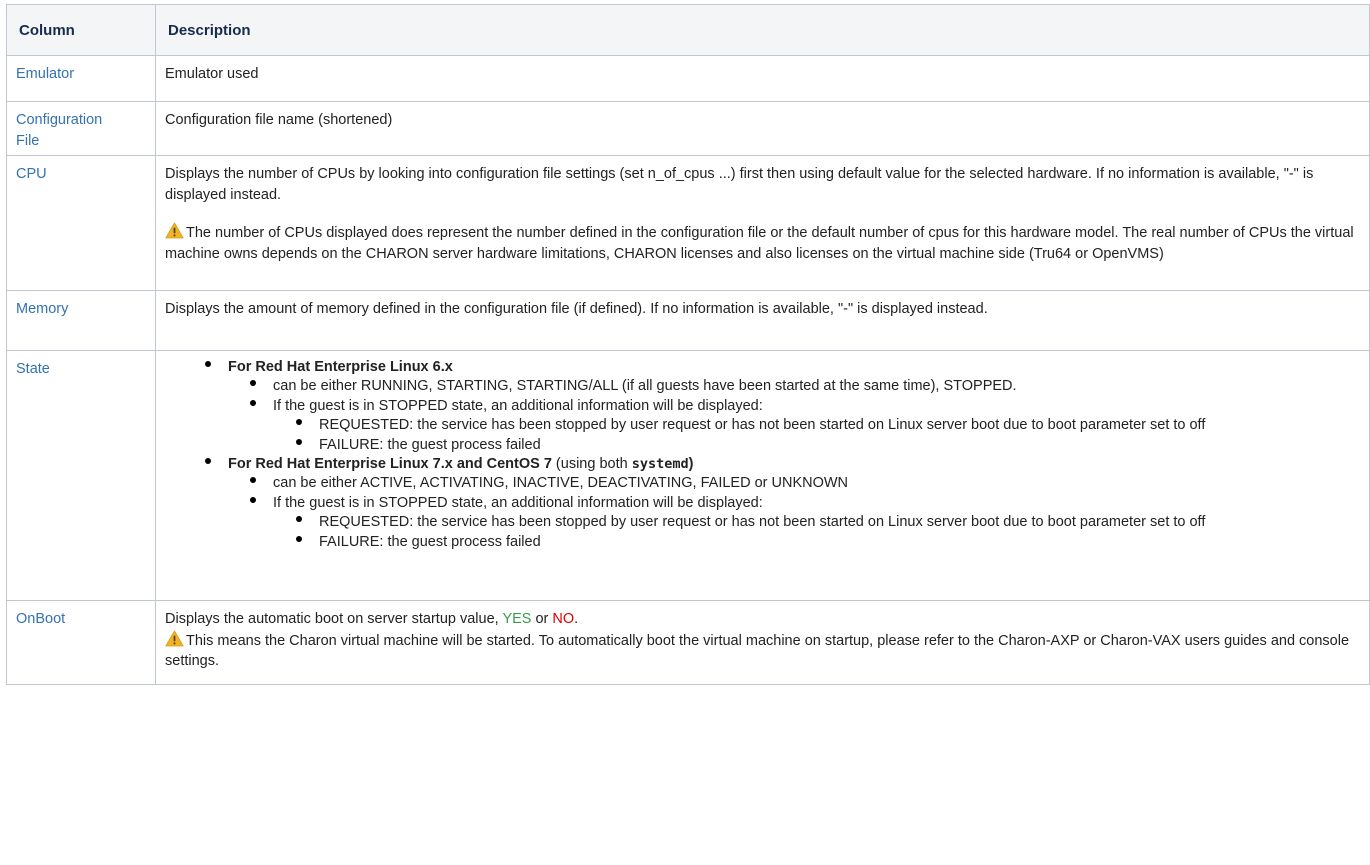 The image size is (1370, 865). What do you see at coordinates (576, 619) in the screenshot?
I see `onboot-period: .` at bounding box center [576, 619].